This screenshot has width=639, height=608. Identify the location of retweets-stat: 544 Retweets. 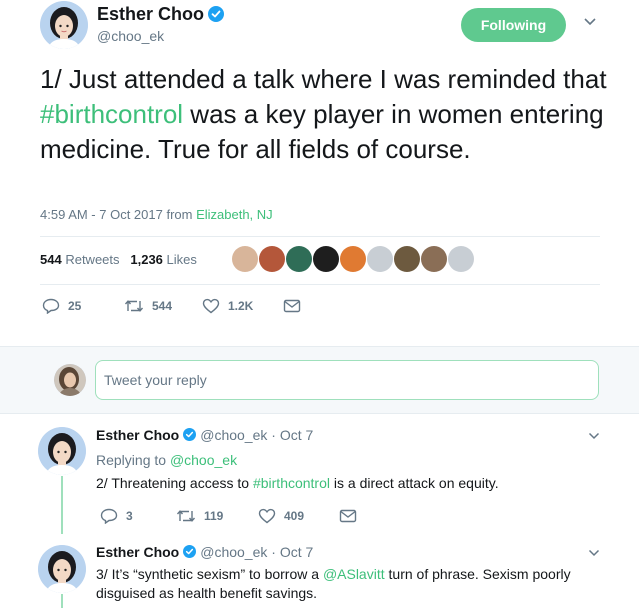
(80, 259).